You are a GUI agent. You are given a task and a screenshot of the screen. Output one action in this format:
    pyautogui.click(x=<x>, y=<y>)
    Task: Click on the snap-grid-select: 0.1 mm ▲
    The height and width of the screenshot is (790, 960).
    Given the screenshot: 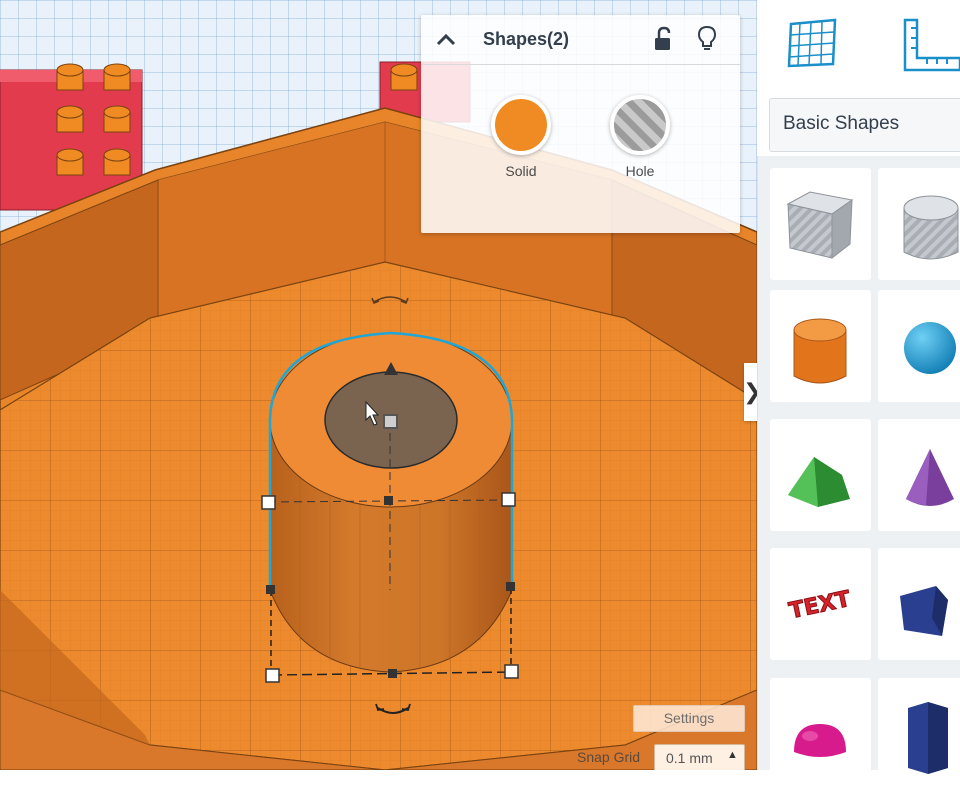 What is the action you would take?
    pyautogui.click(x=699, y=757)
    